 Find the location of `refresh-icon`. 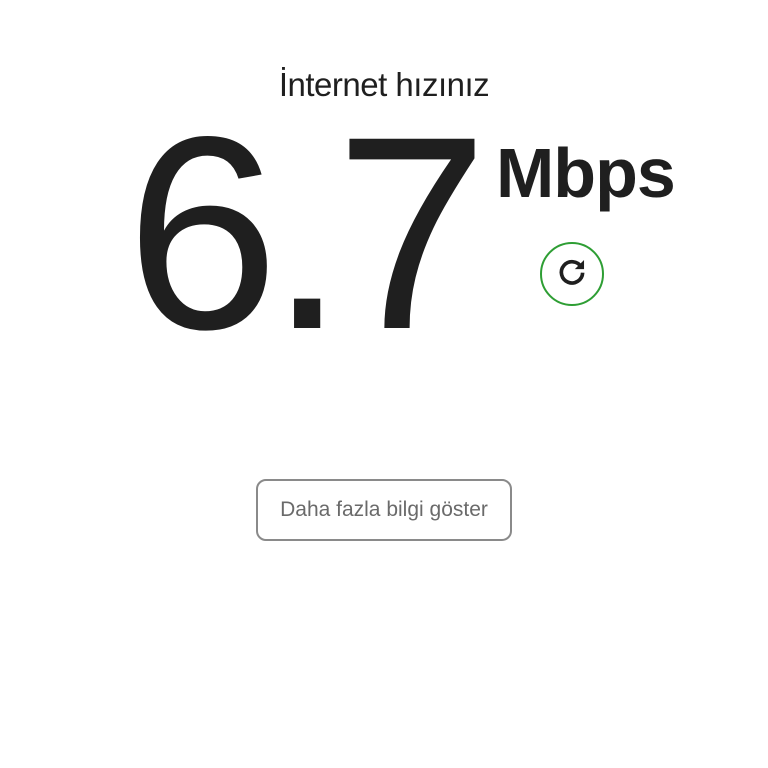

refresh-icon is located at coordinates (572, 274).